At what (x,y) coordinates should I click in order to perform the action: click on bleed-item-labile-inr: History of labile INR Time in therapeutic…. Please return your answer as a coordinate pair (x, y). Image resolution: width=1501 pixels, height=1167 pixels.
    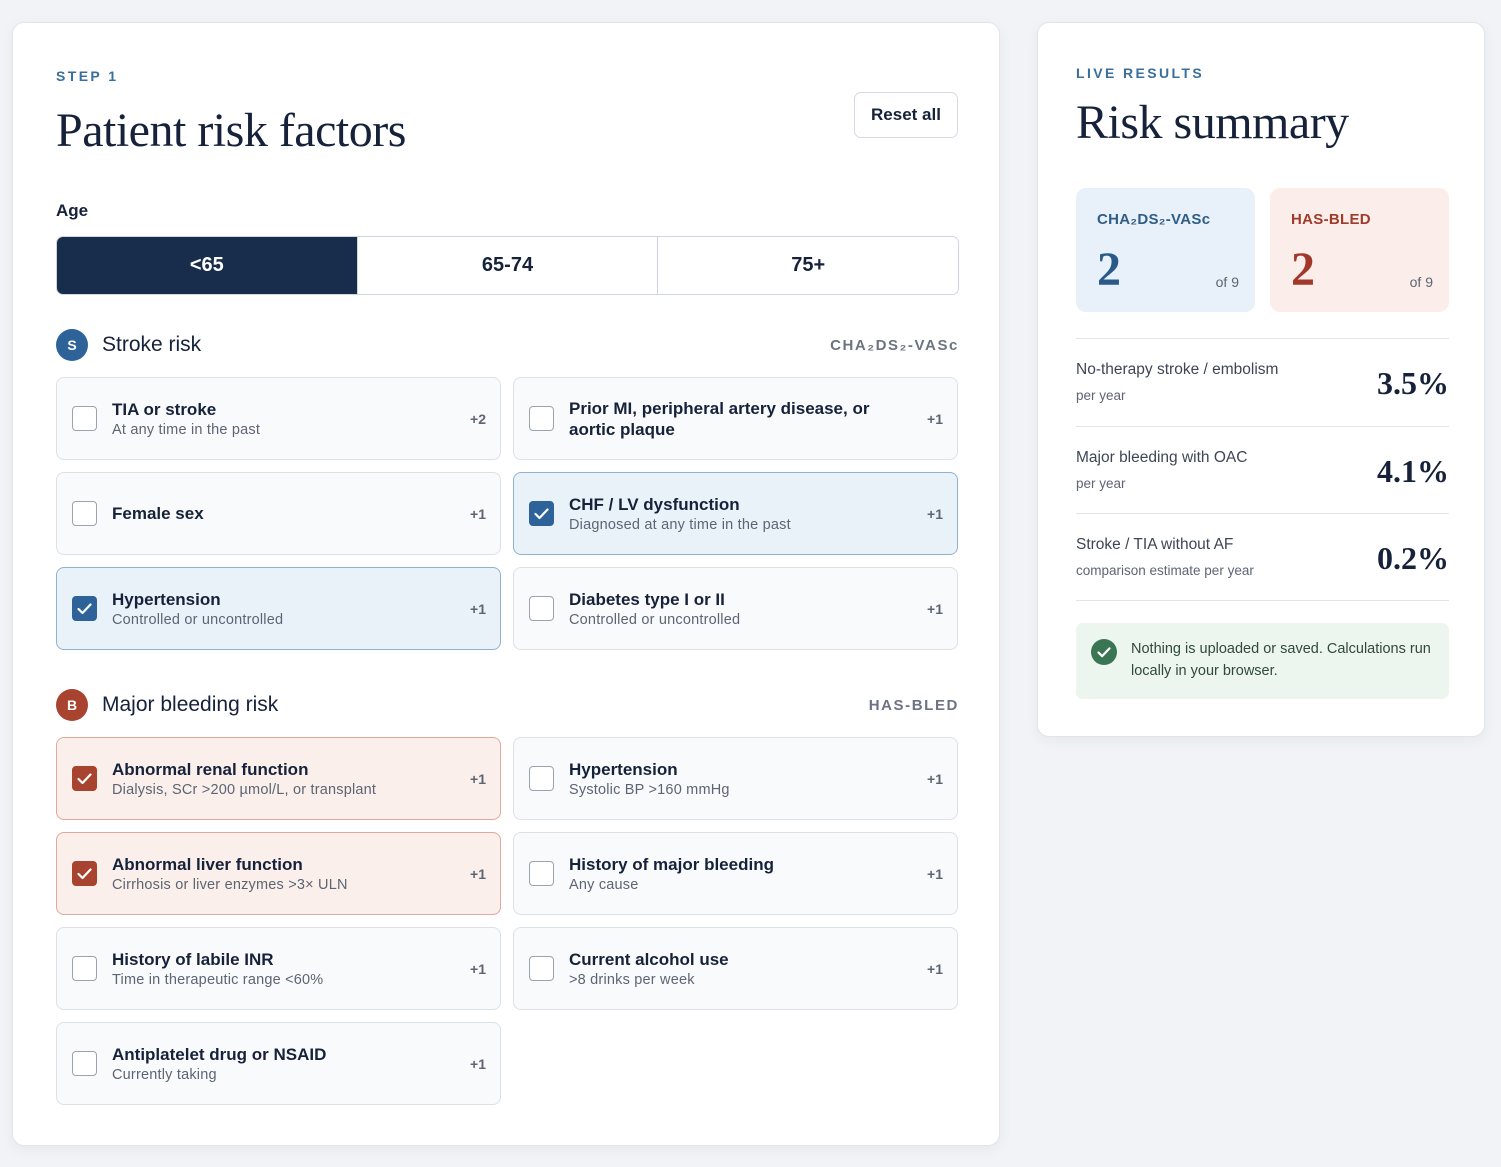
    Looking at the image, I should click on (278, 968).